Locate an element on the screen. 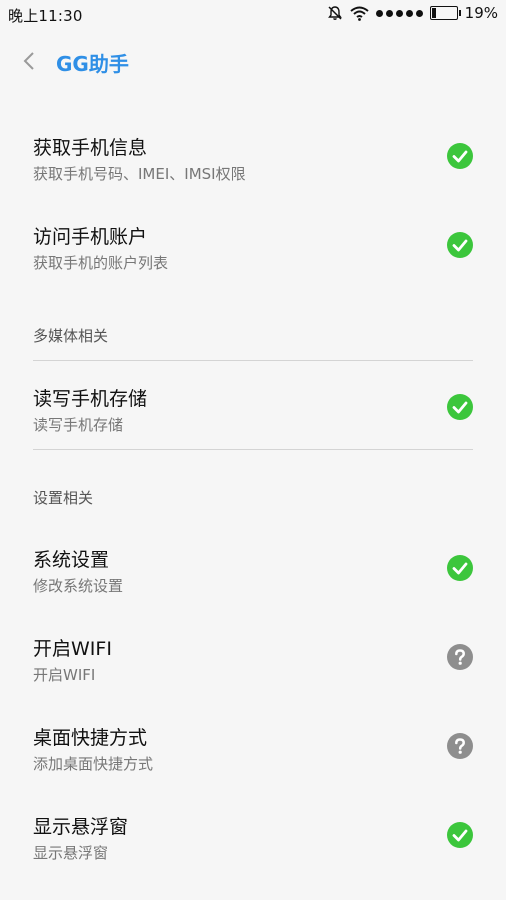  permission-row-wifi: 开启WIFI 开启WIFI is located at coordinates (253, 678).